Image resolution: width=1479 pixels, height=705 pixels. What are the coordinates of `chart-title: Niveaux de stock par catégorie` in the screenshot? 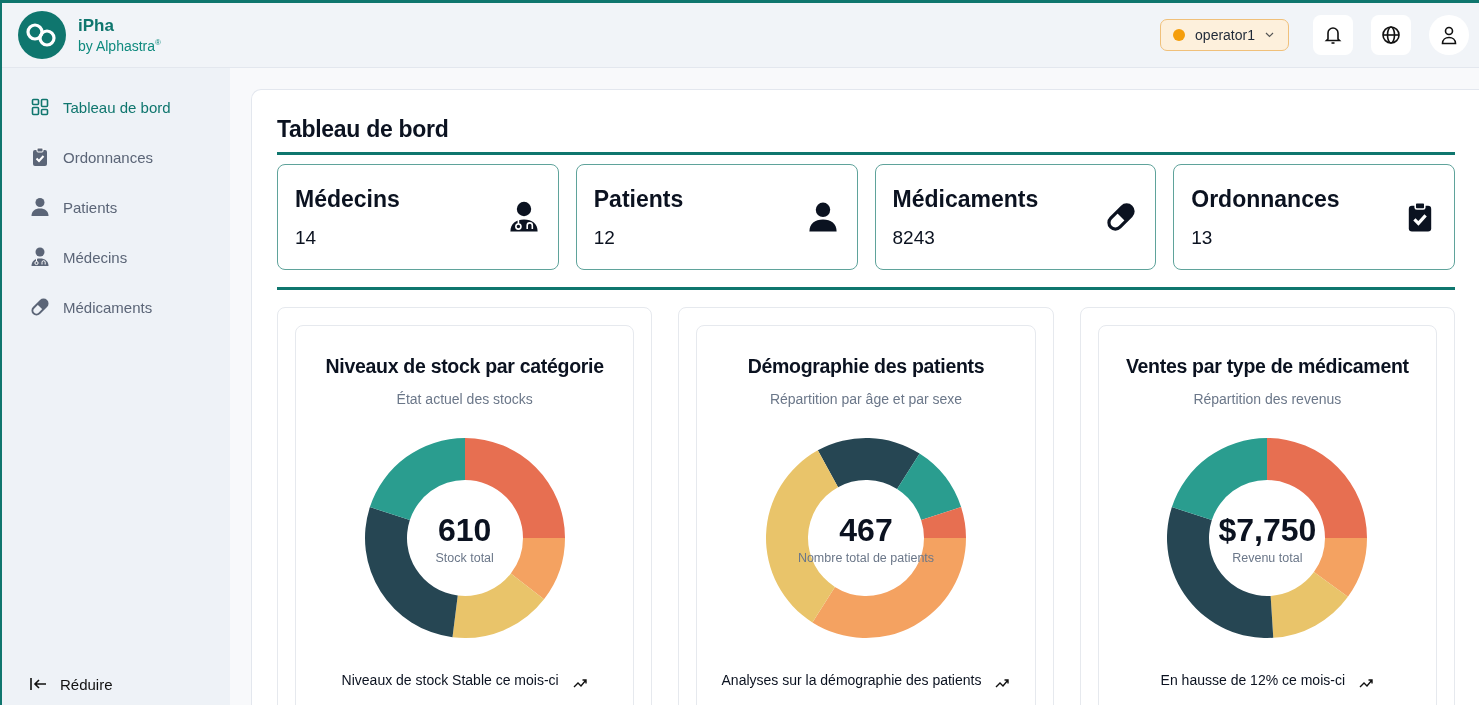 It's located at (464, 366).